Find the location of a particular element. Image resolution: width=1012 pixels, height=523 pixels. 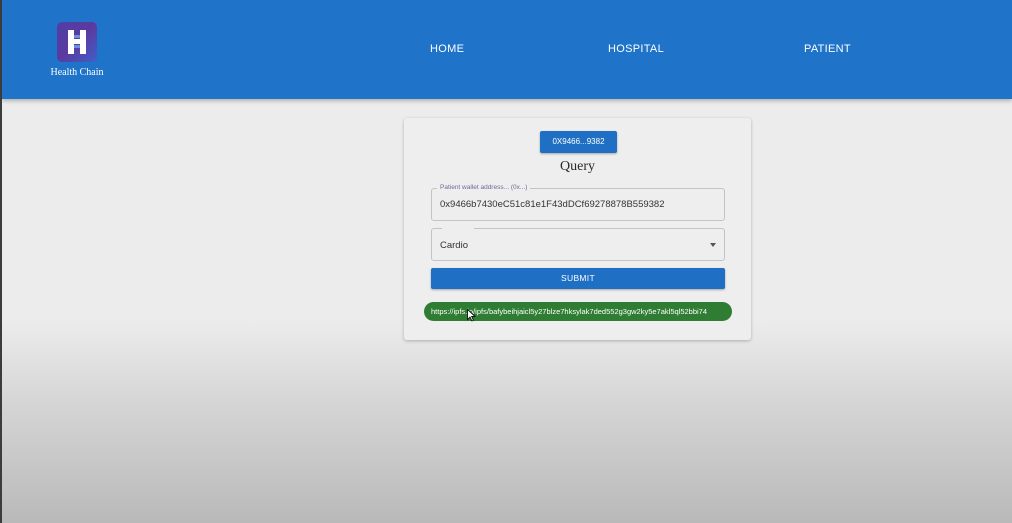

brand-logo: Health Chain is located at coordinates (77, 50).